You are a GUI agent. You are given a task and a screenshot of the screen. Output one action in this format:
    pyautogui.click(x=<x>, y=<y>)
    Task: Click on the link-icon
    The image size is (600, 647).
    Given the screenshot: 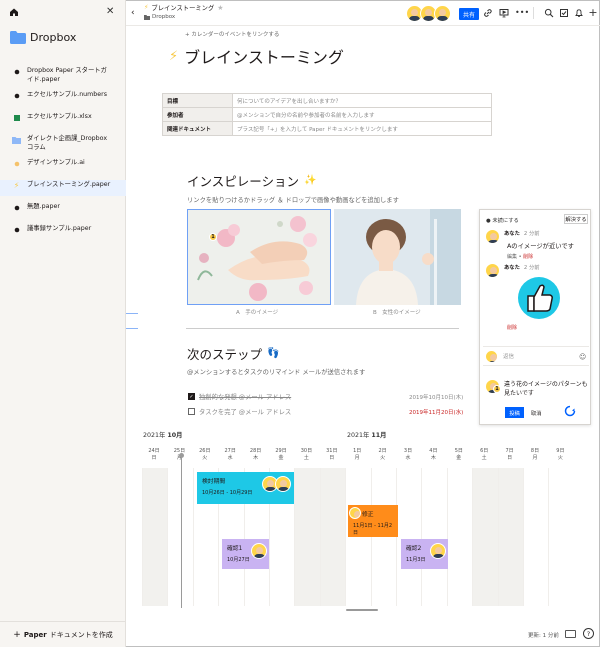 What is the action you would take?
    pyautogui.click(x=488, y=13)
    